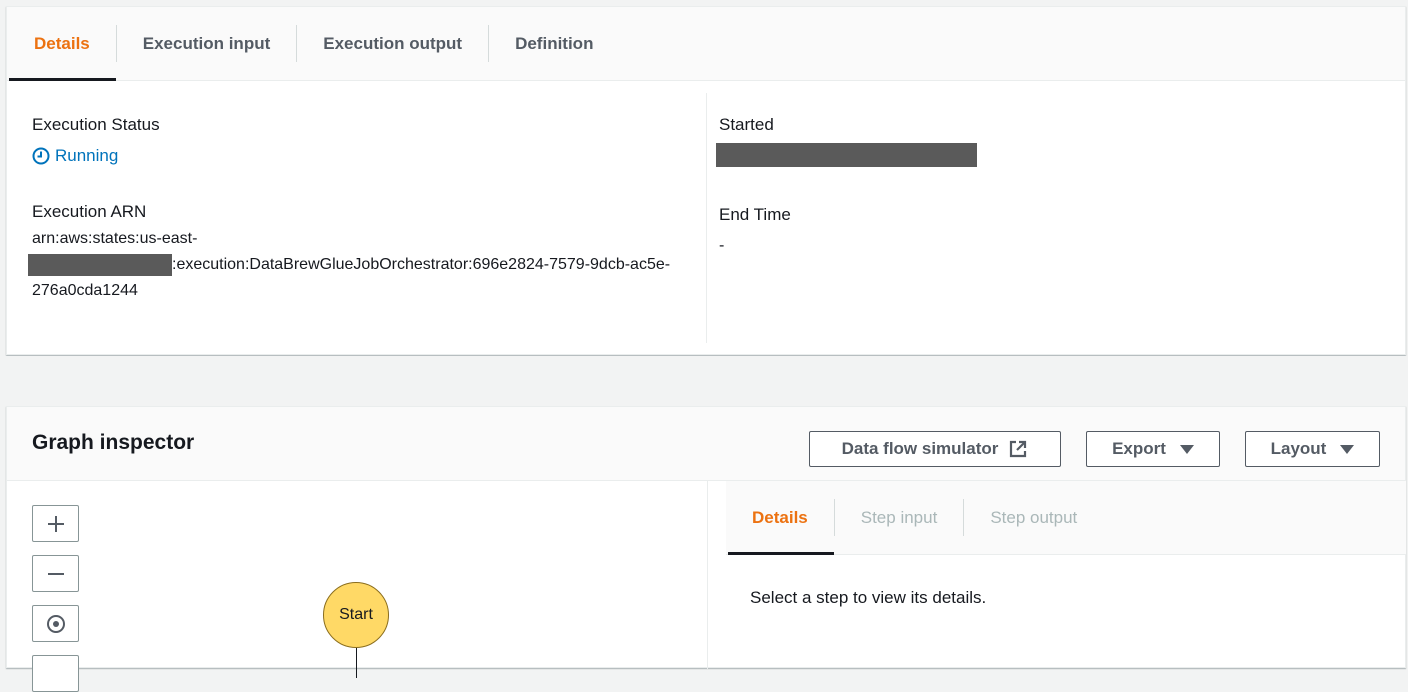  Describe the element at coordinates (87, 155) in the screenshot. I see `status-text: Running` at that location.